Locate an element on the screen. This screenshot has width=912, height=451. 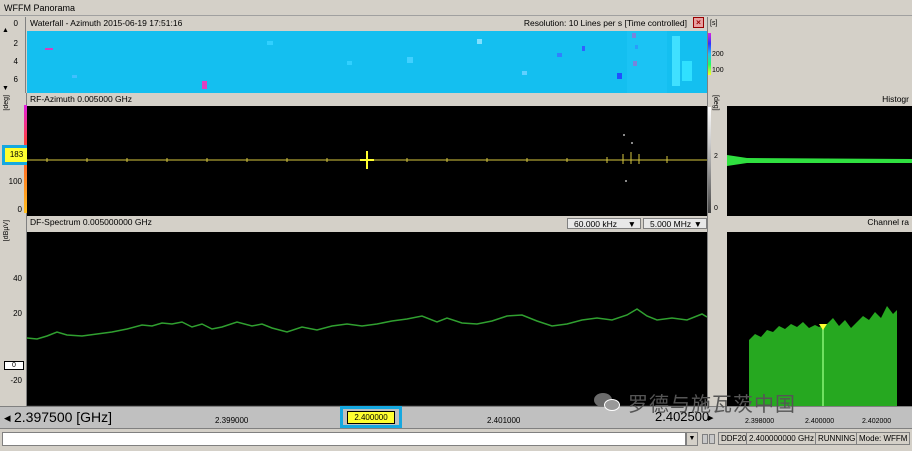
azimuth-right-tick-0: 0 is located at coordinates (716, 208).